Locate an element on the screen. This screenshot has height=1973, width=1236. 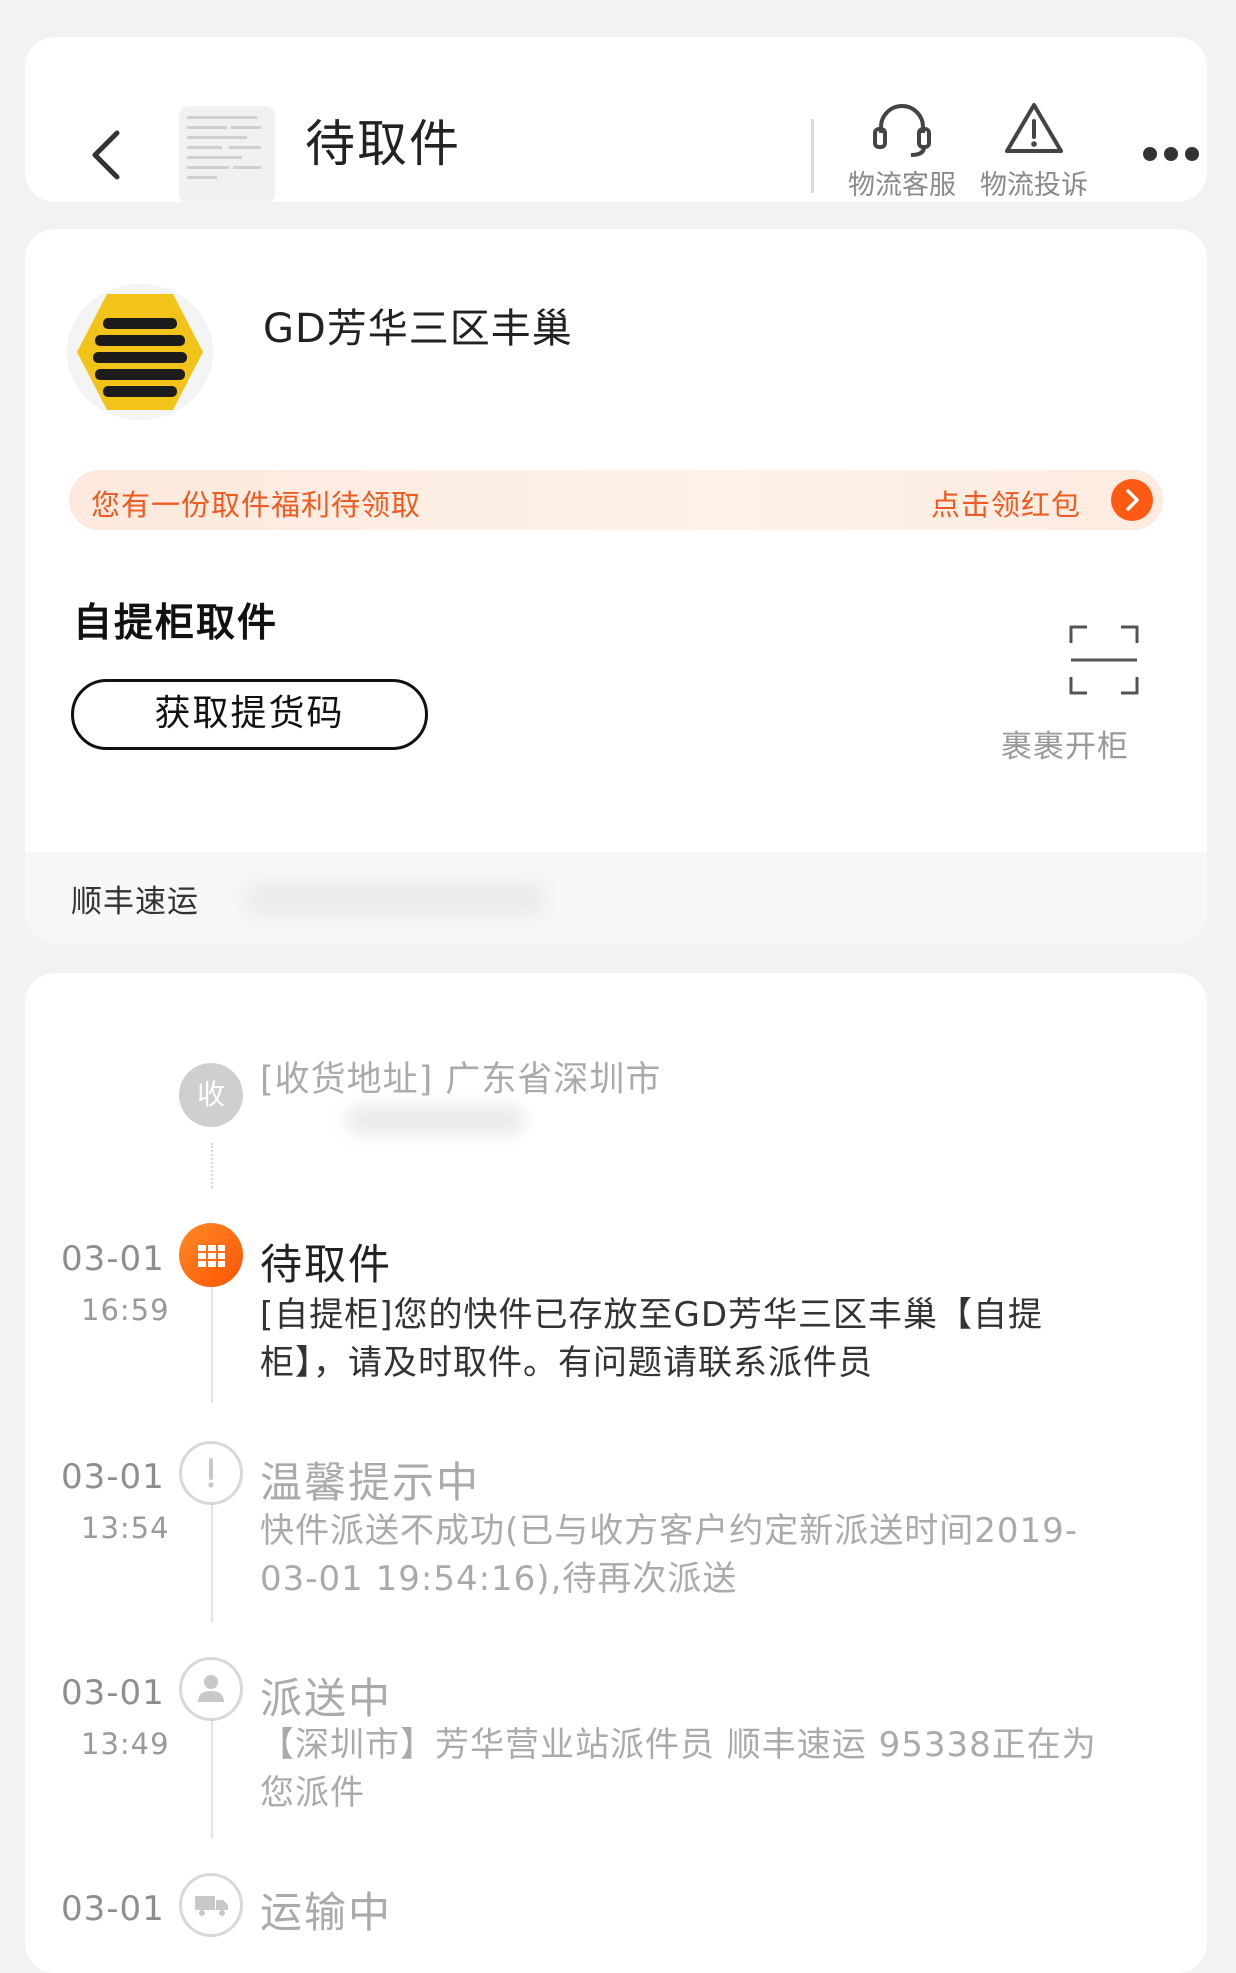
warning-triangle-icon is located at coordinates (1034, 128).